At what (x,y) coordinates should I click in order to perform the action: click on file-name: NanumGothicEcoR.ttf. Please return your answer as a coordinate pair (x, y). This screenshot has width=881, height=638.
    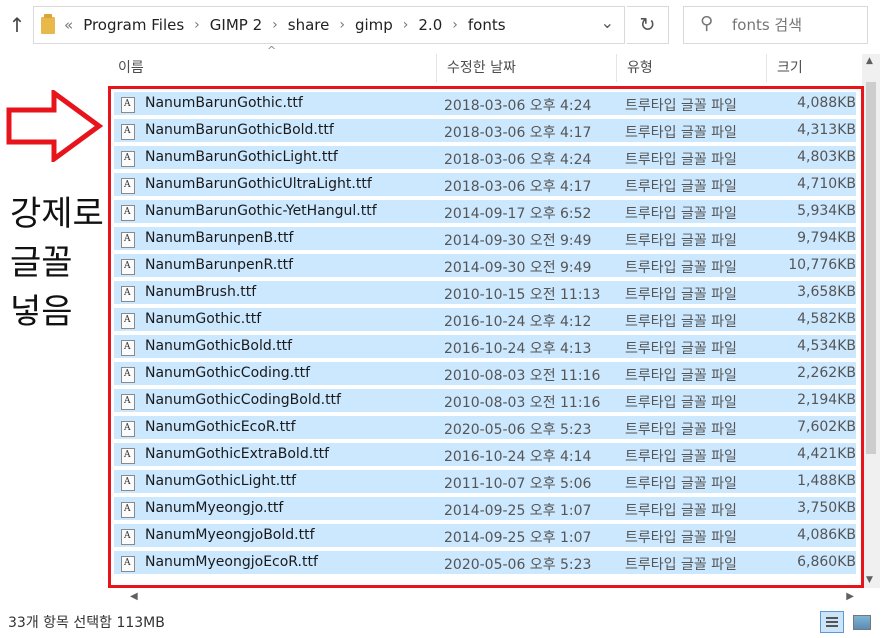
    Looking at the image, I should click on (220, 427).